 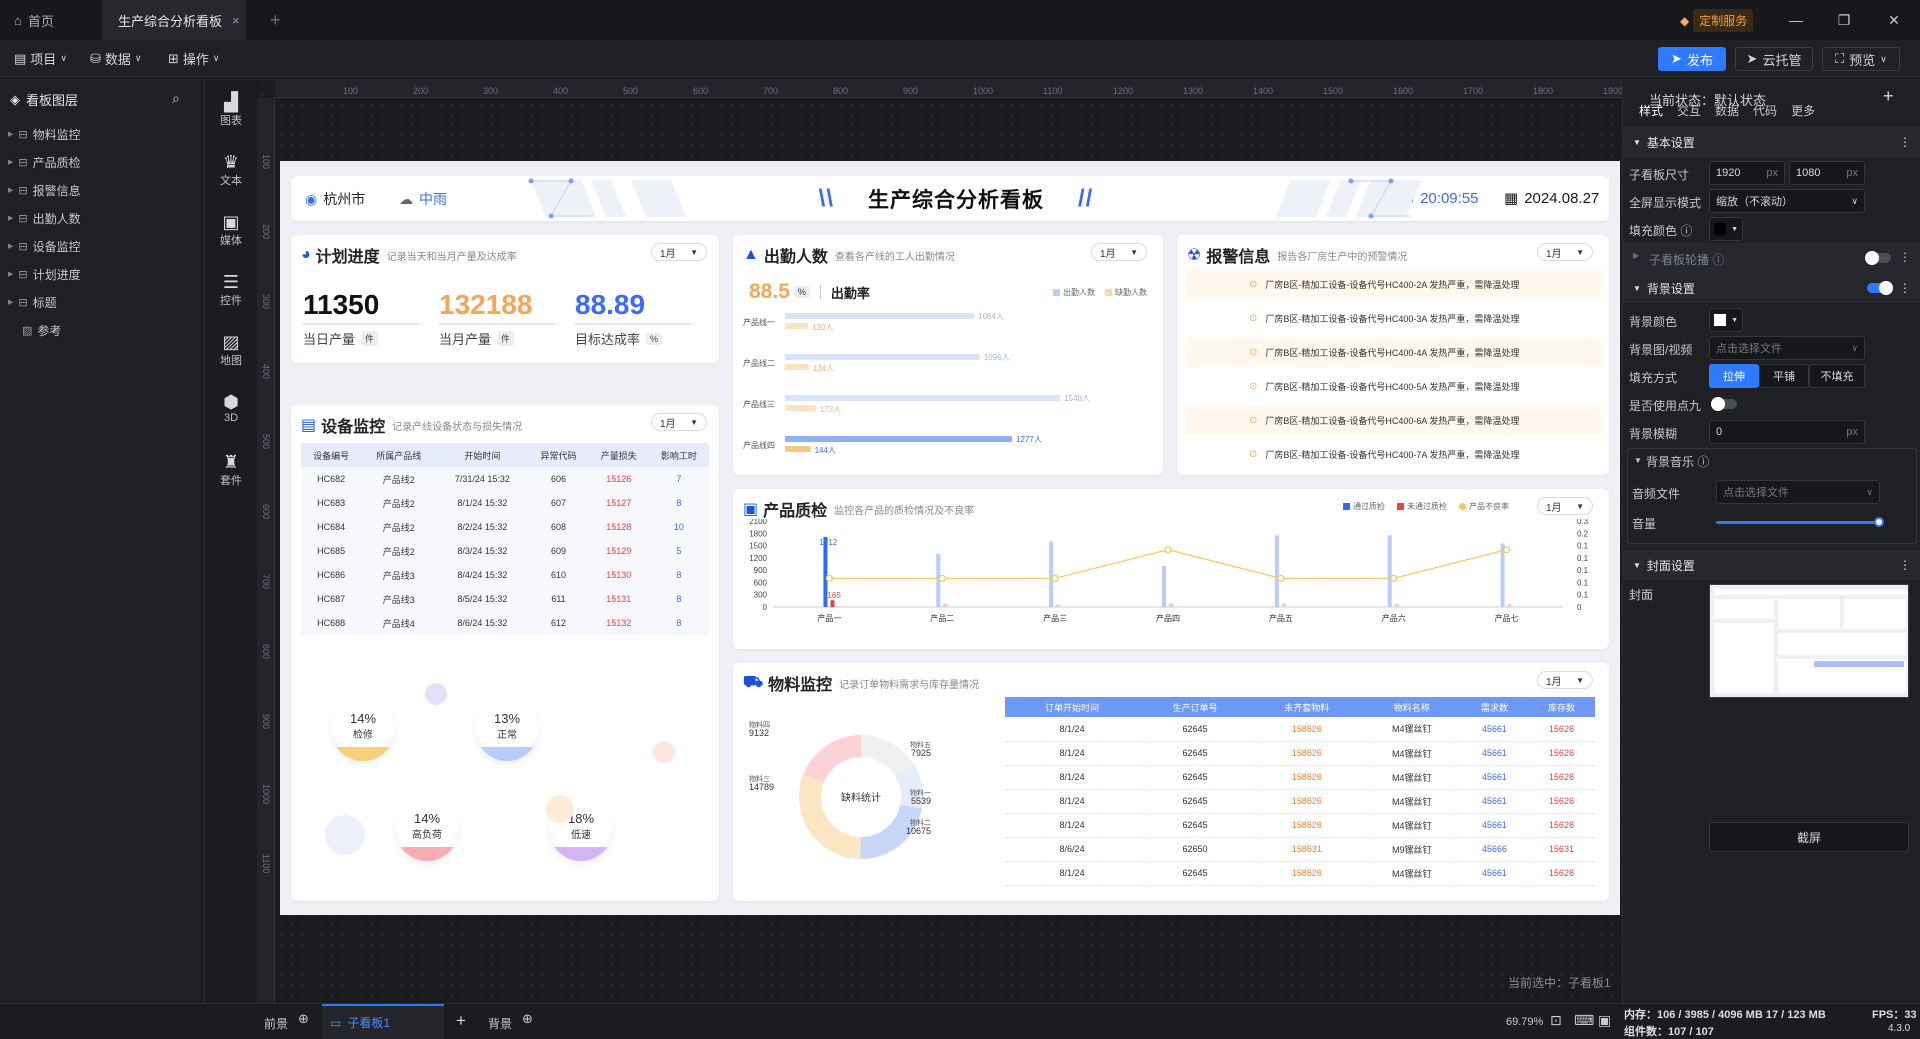 I want to click on menu-data: ⛁ 数据 ∨, so click(x=116, y=58).